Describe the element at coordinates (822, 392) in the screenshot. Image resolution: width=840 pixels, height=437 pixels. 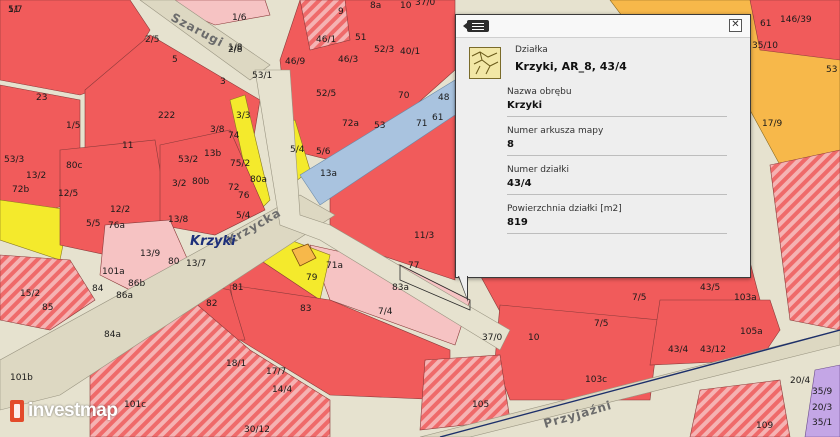
I see `parcel-number-label: 35/9` at that location.